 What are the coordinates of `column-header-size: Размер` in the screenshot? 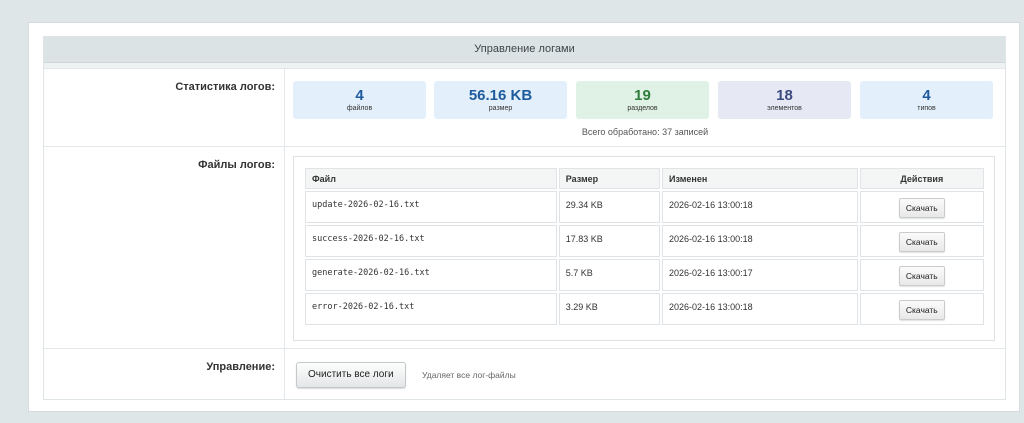 It's located at (609, 178).